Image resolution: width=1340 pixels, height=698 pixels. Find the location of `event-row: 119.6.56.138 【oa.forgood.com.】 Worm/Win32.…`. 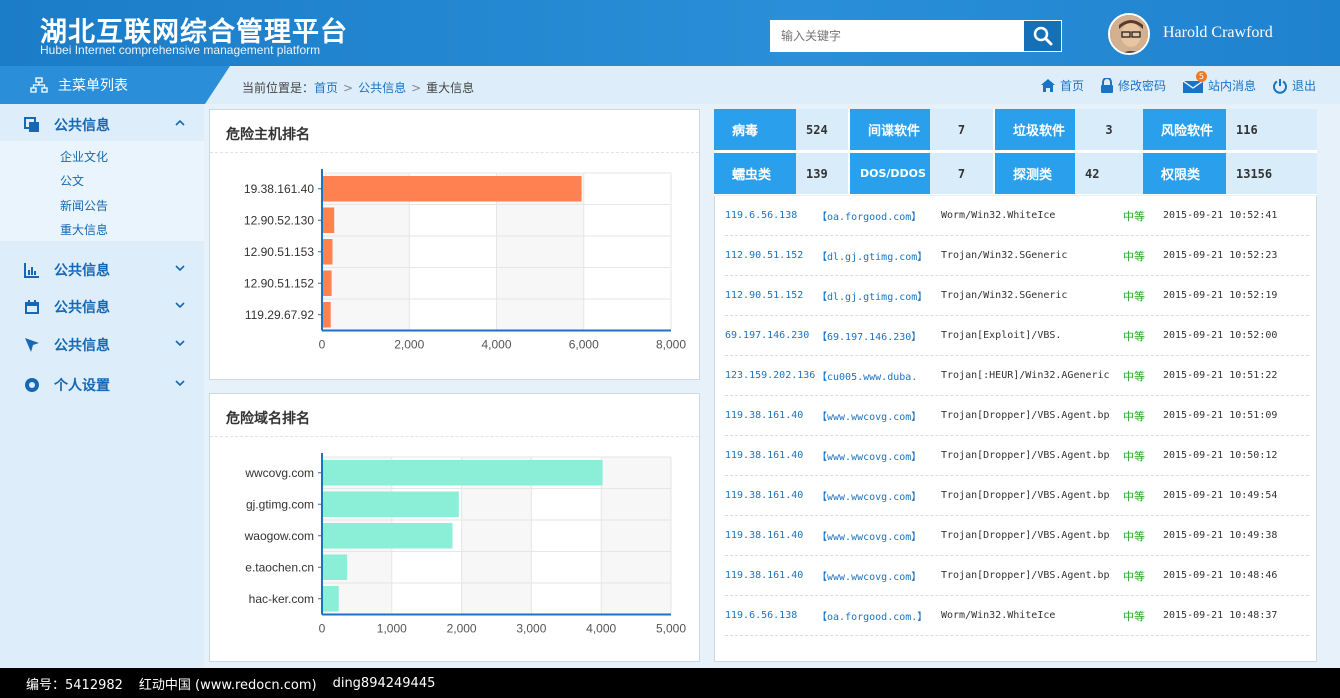

event-row: 119.6.56.138 【oa.forgood.com.】 Worm/Win32.… is located at coordinates (1017, 616).